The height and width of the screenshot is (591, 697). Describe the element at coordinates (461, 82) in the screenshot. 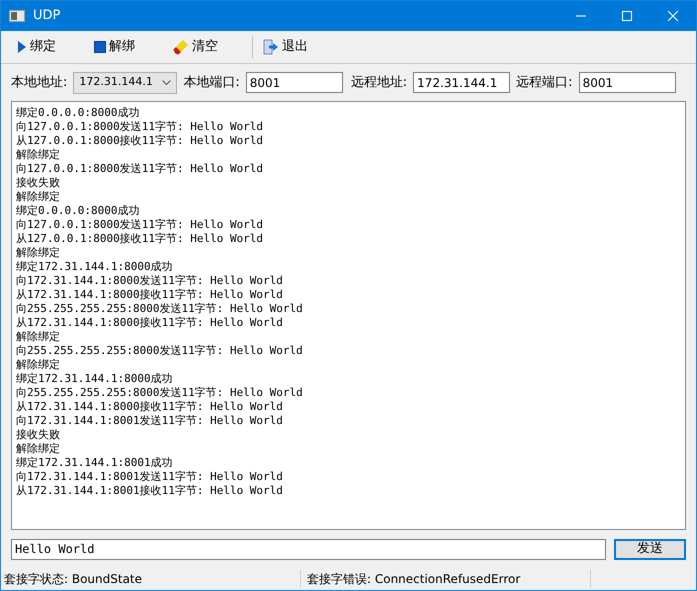

I see `remote-address-field: 172.31.144.1` at that location.